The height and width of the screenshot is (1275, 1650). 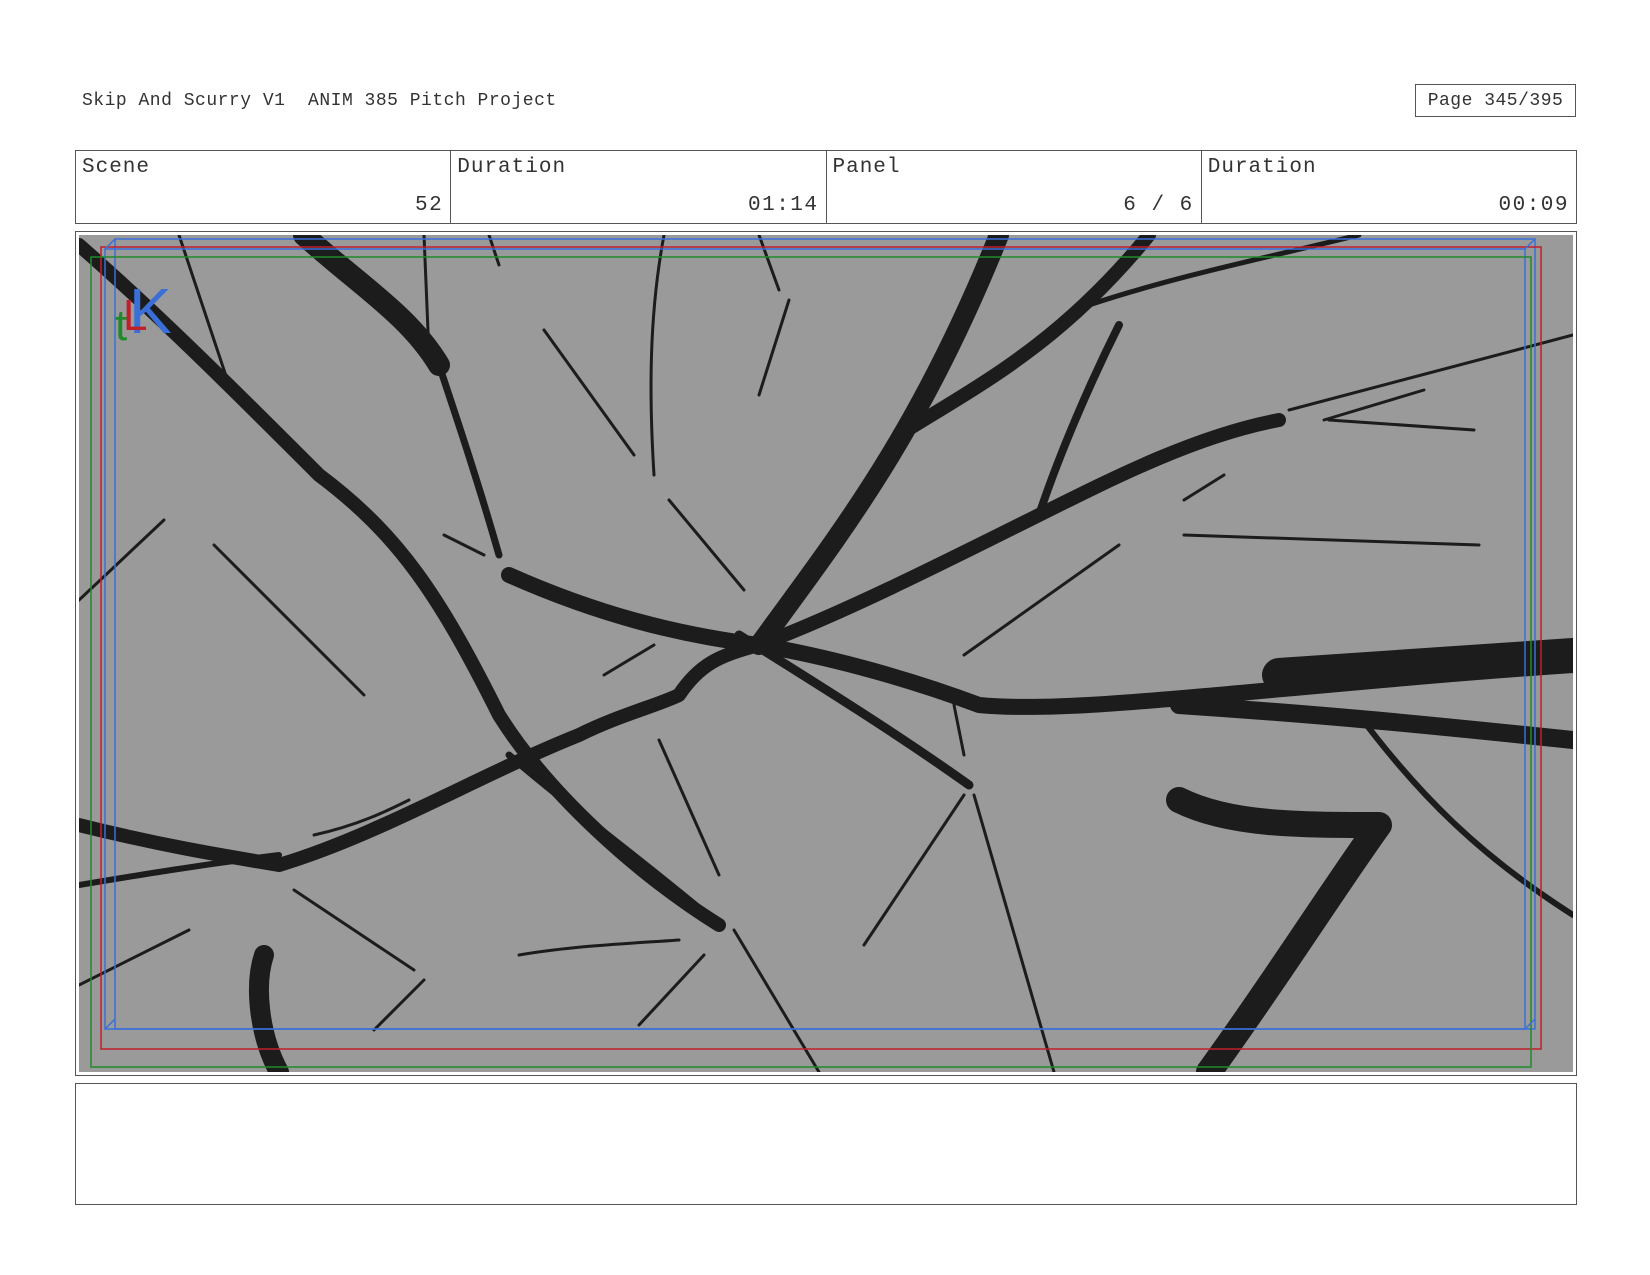 What do you see at coordinates (135, 315) in the screenshot?
I see `svg-text: L` at bounding box center [135, 315].